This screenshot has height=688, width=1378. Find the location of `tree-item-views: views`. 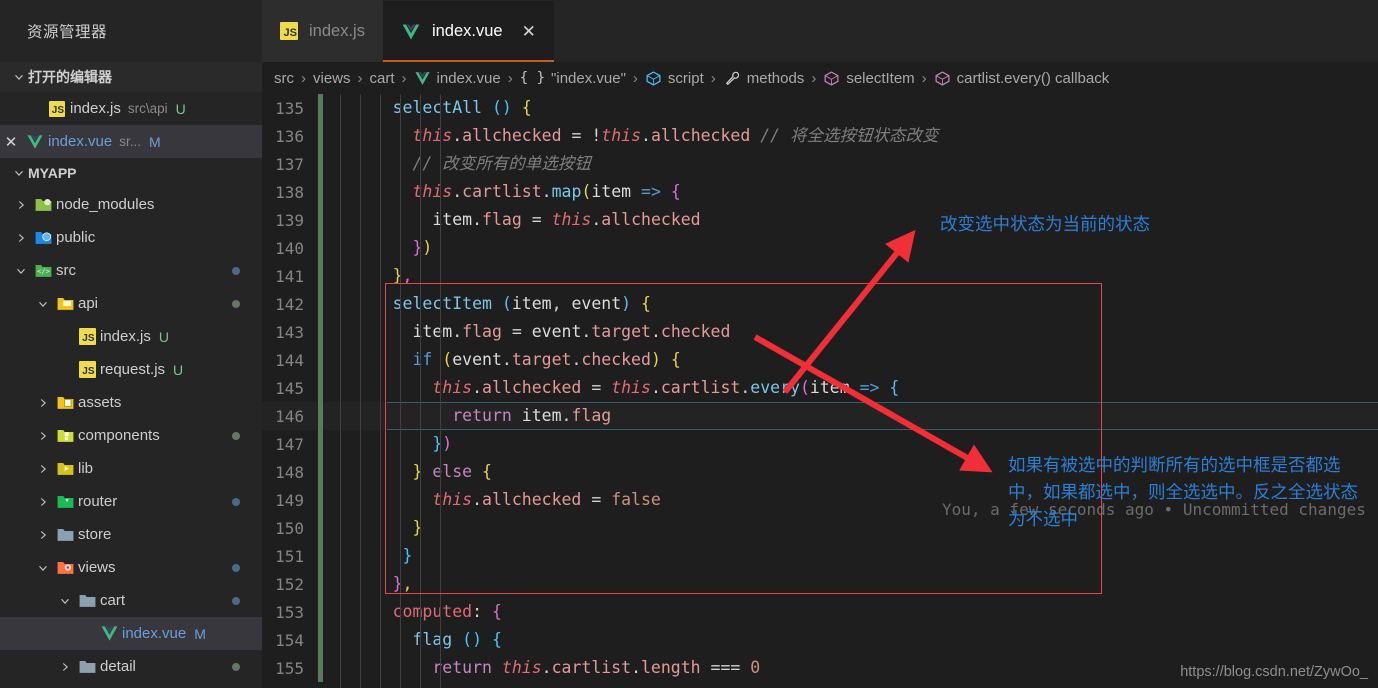

tree-item-views: views is located at coordinates (131, 567).